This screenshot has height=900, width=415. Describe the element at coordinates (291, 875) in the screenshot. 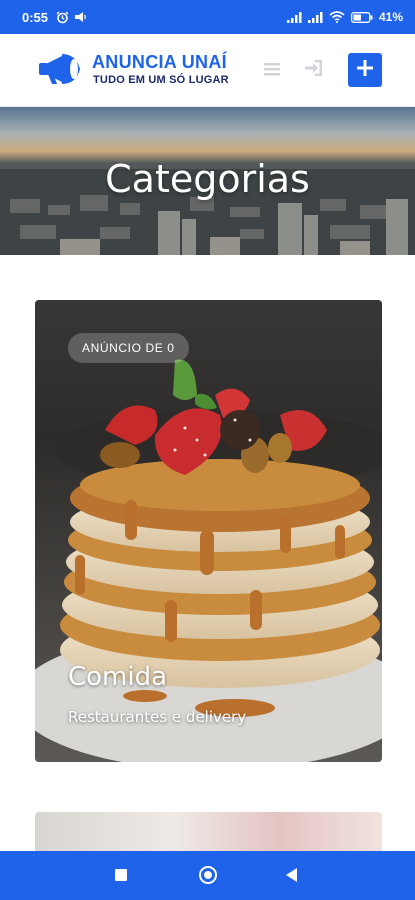

I see `back-button` at that location.